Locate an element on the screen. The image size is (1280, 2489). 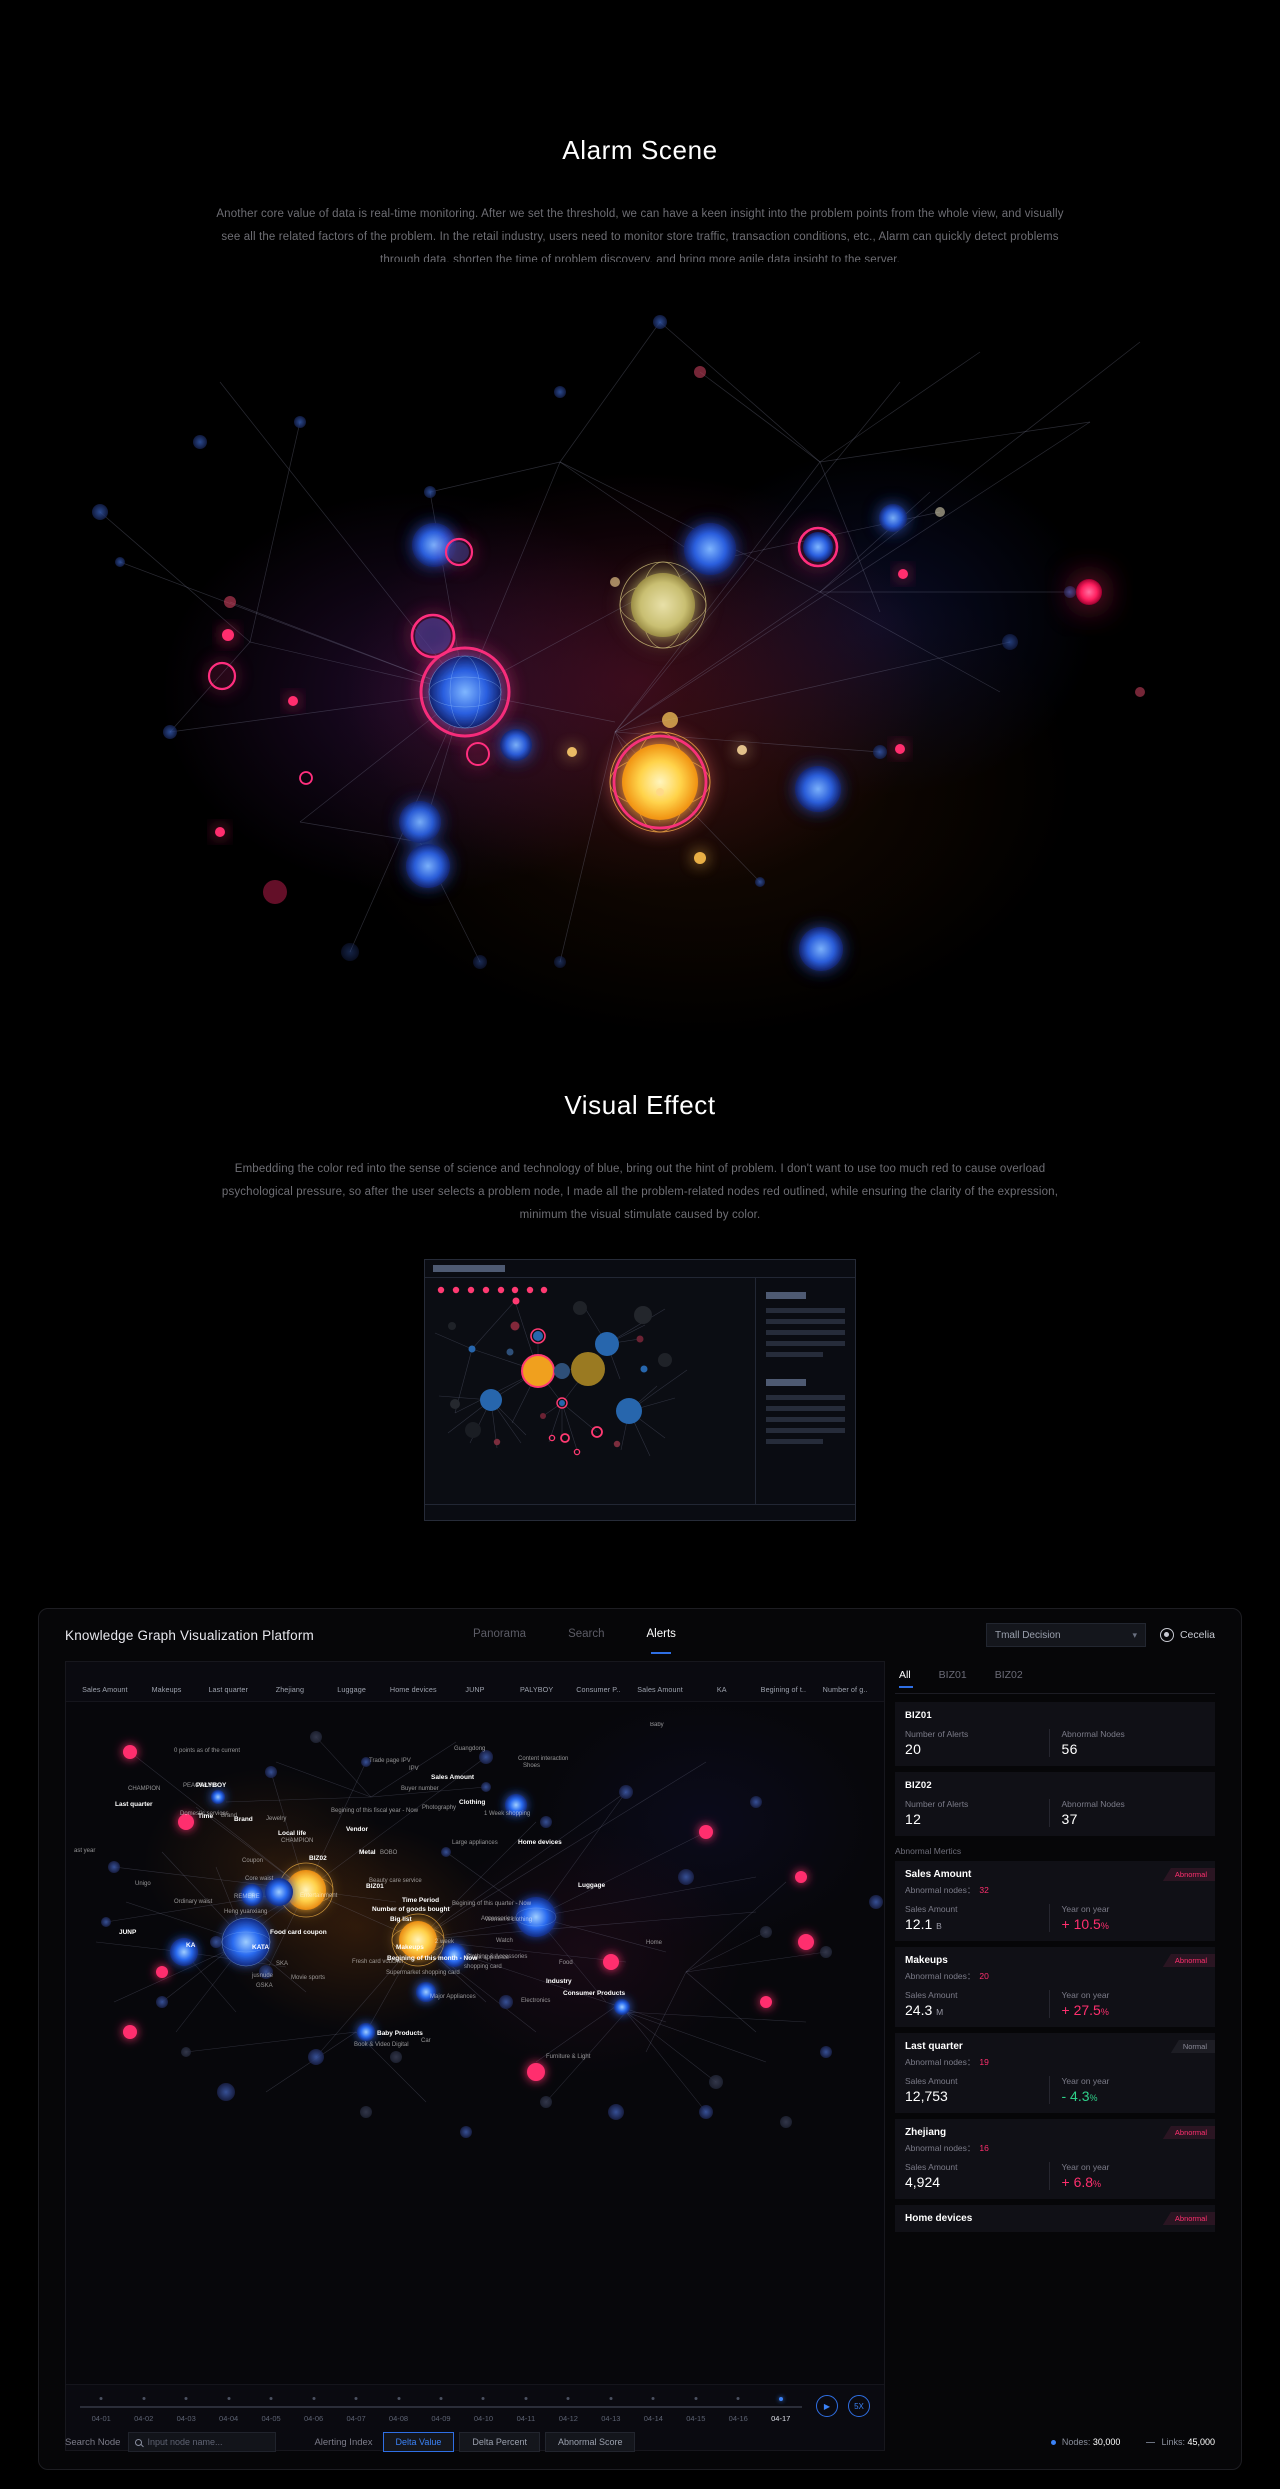
timeline-tick: 04-11 is located at coordinates (526, 2410).